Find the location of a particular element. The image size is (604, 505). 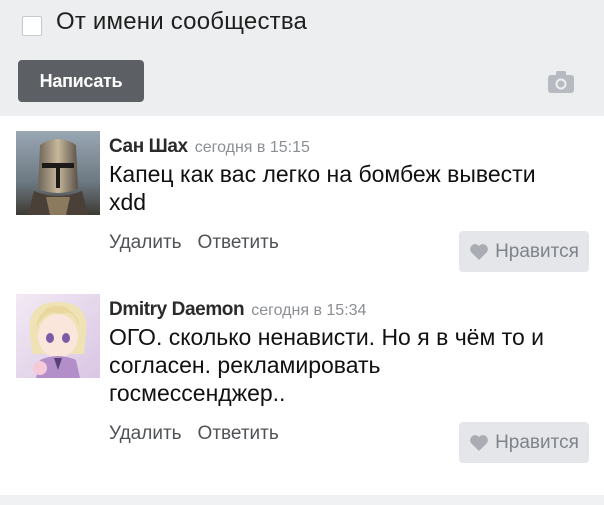

comment-author-line: Dmitry Daemon сегодня в 15:34 is located at coordinates (237, 310).